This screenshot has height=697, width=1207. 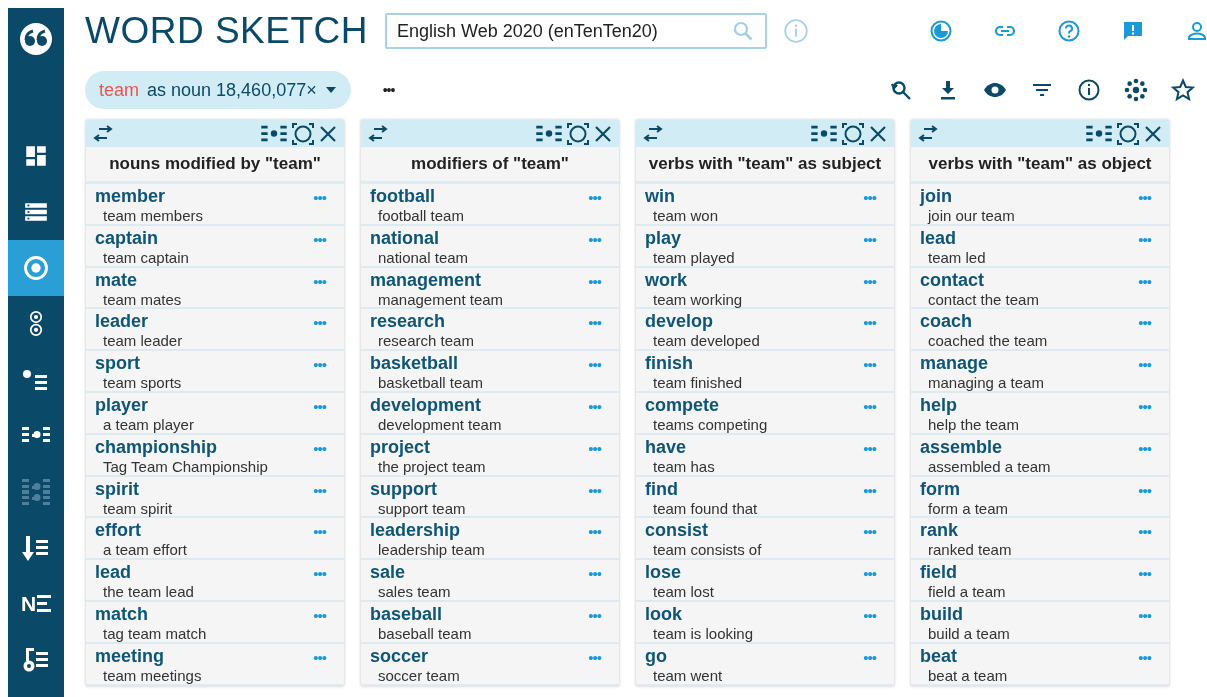 I want to click on example-phrase: team leader, so click(x=143, y=341).